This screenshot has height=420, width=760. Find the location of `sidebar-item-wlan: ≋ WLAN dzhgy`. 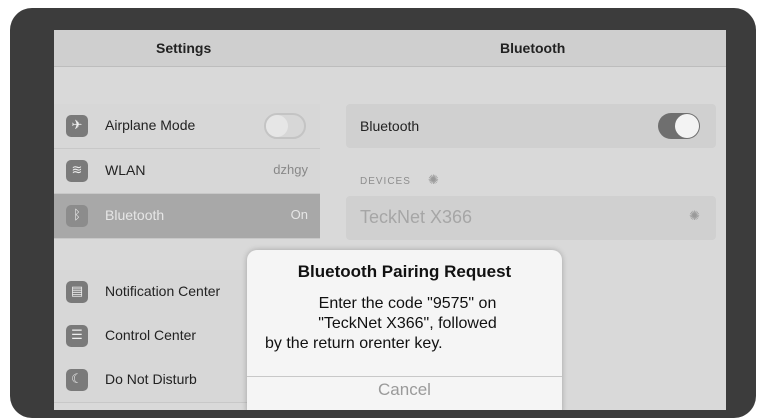

sidebar-item-wlan: ≋ WLAN dzhgy is located at coordinates (187, 171).